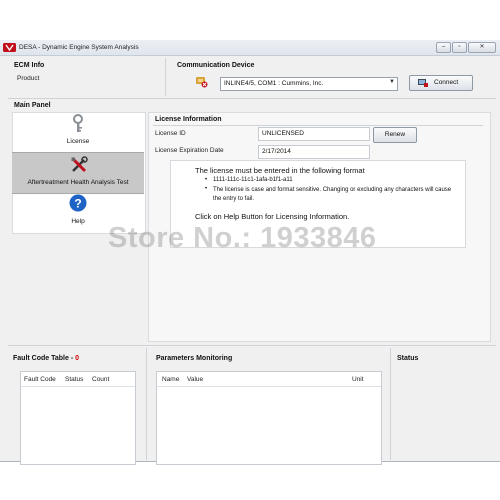  What do you see at coordinates (358, 379) in the screenshot?
I see `column-unit: Unit` at bounding box center [358, 379].